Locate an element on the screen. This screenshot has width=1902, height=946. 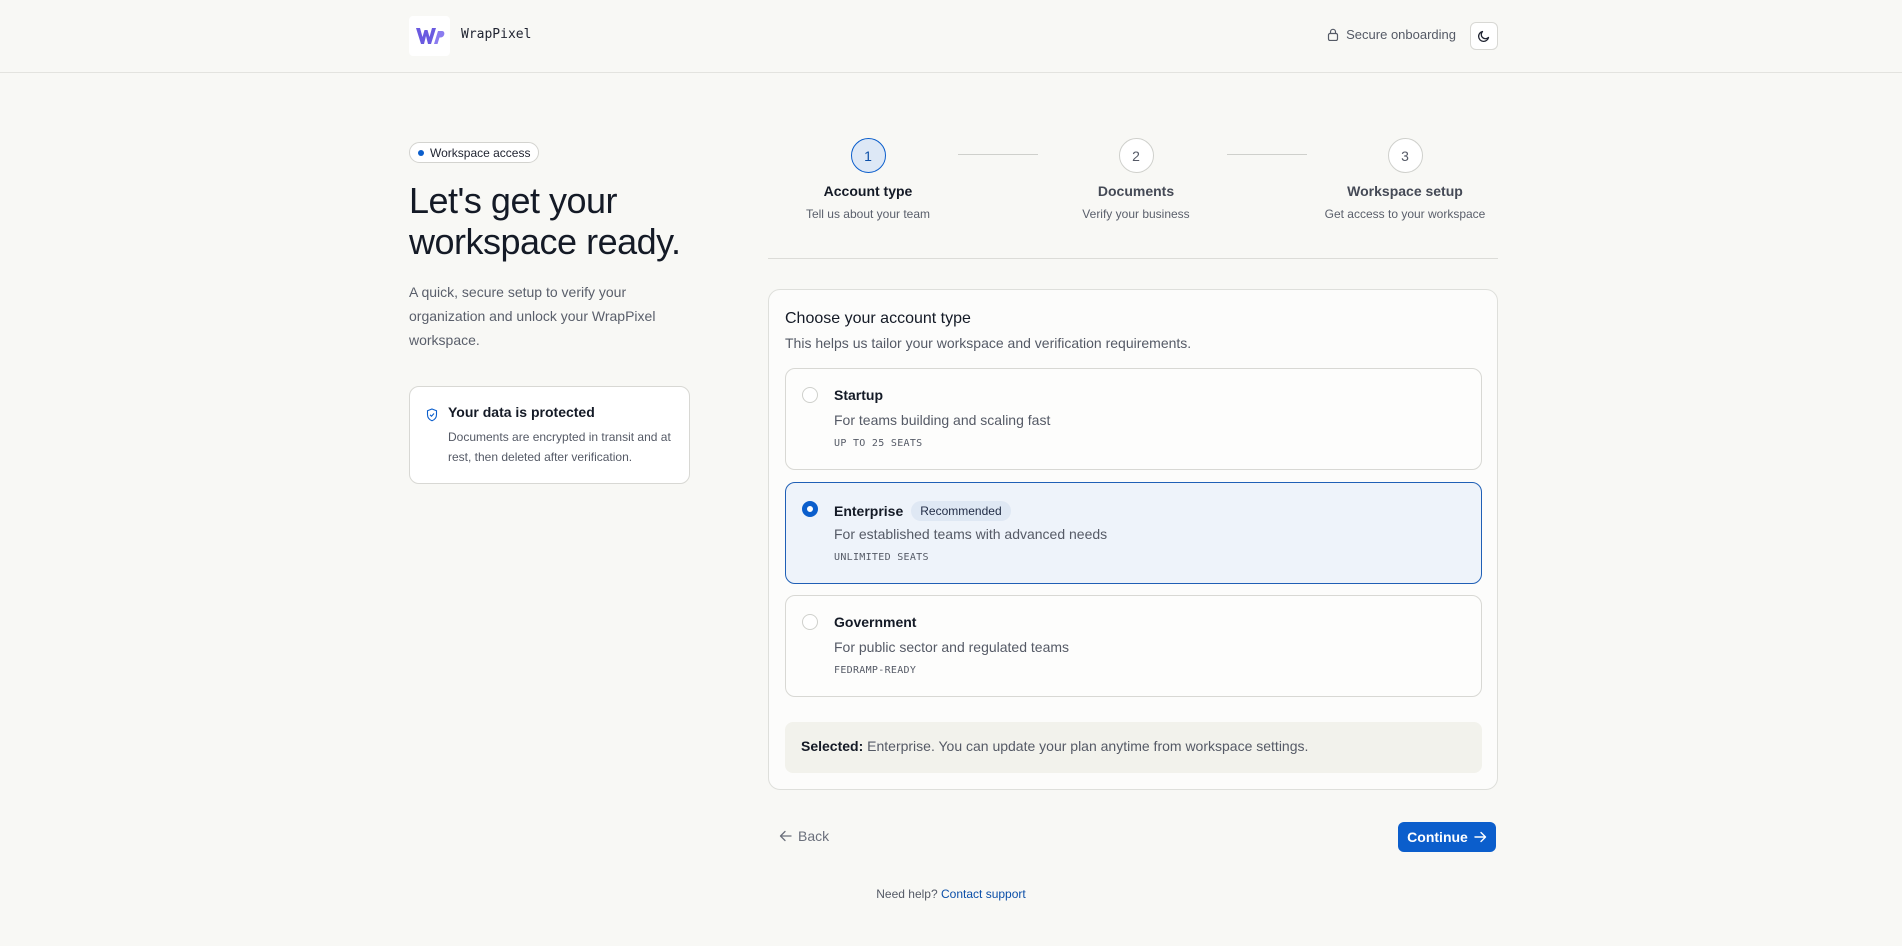
continue-label: Continue is located at coordinates (1437, 837).